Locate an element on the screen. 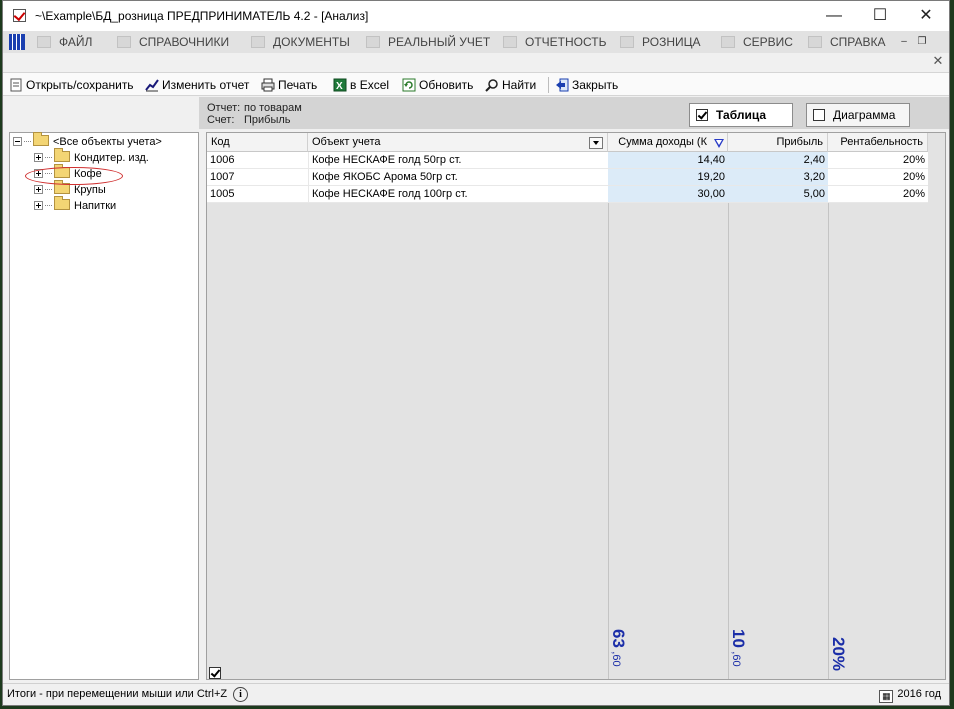 The height and width of the screenshot is (709, 954). excel-button: Xв Excel is located at coordinates (361, 85).